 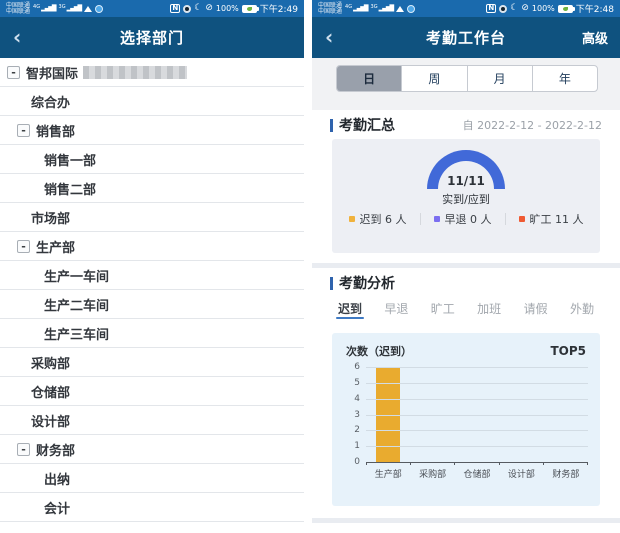 What do you see at coordinates (152, 159) in the screenshot?
I see `tree-row: 销售一部` at bounding box center [152, 159].